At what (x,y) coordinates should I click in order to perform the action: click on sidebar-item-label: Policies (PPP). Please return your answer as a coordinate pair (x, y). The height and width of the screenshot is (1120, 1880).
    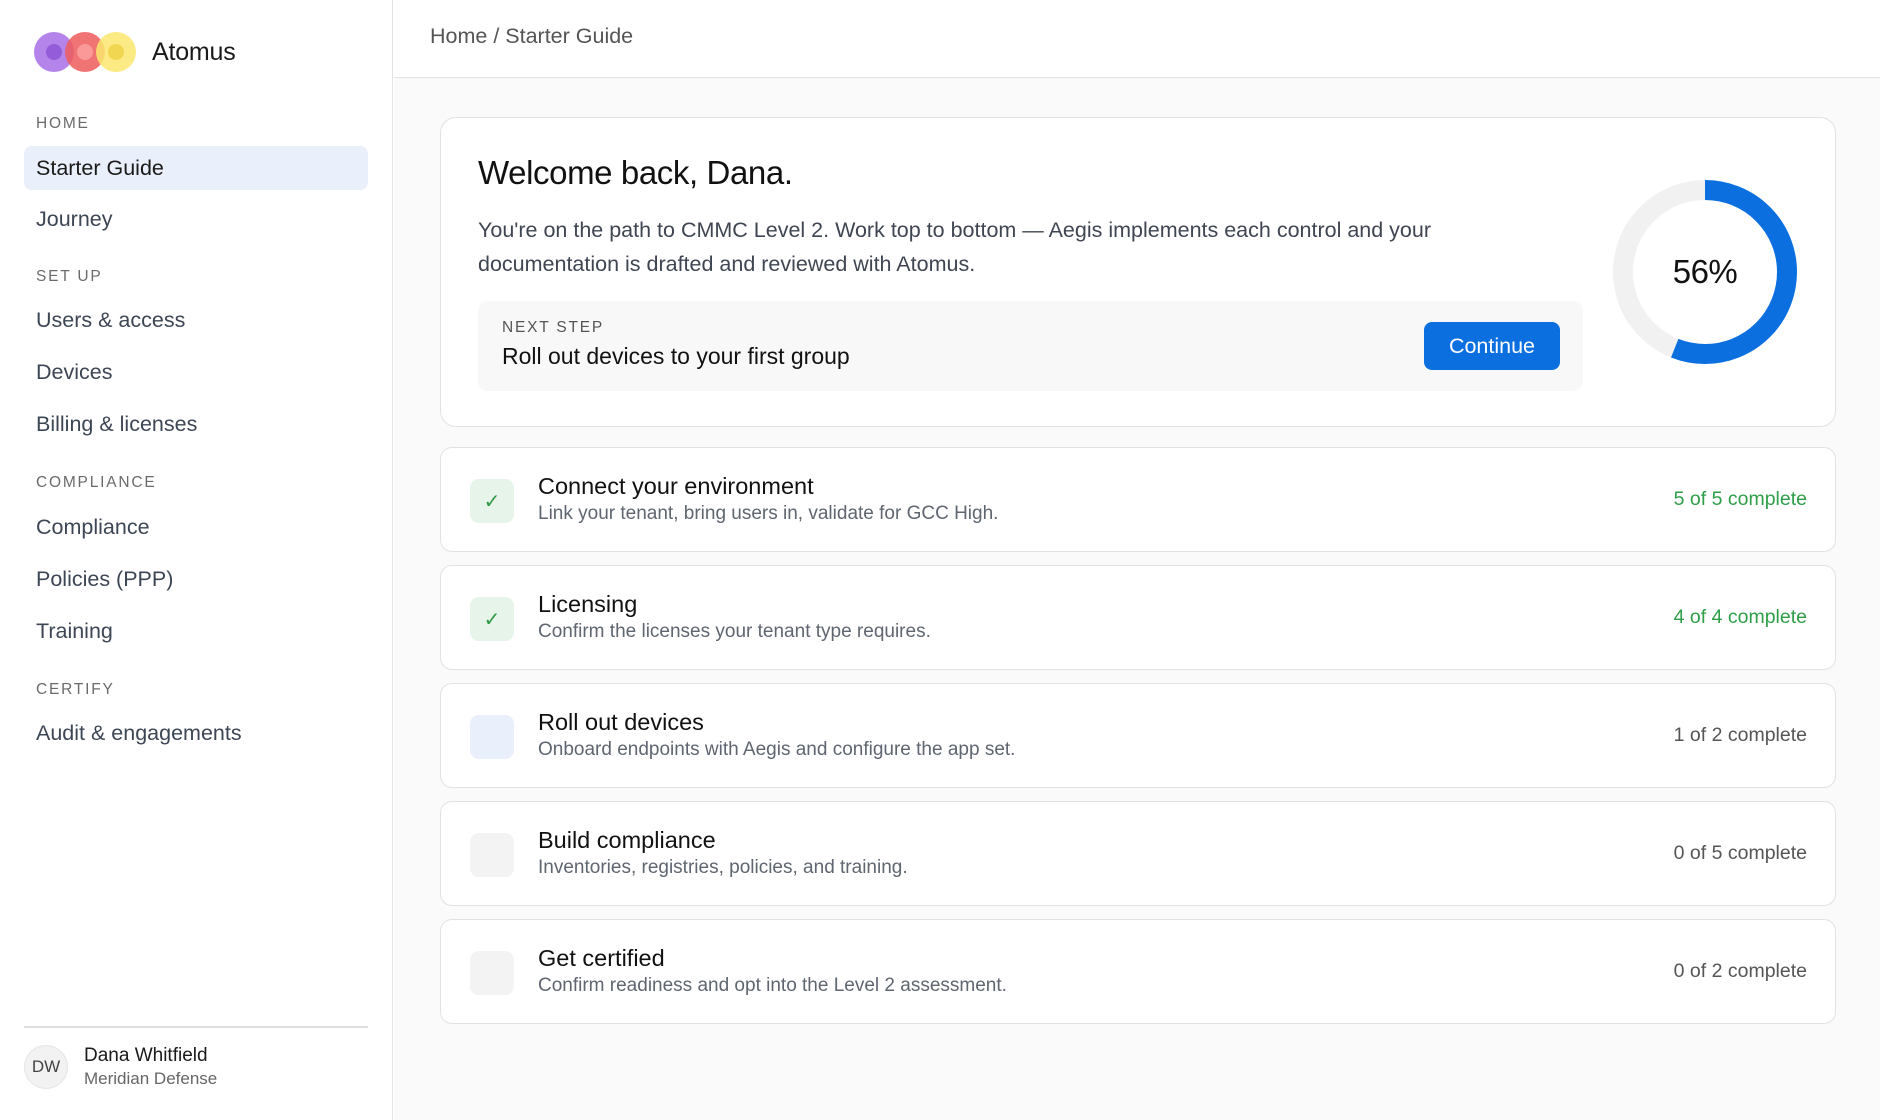
    Looking at the image, I should click on (105, 578).